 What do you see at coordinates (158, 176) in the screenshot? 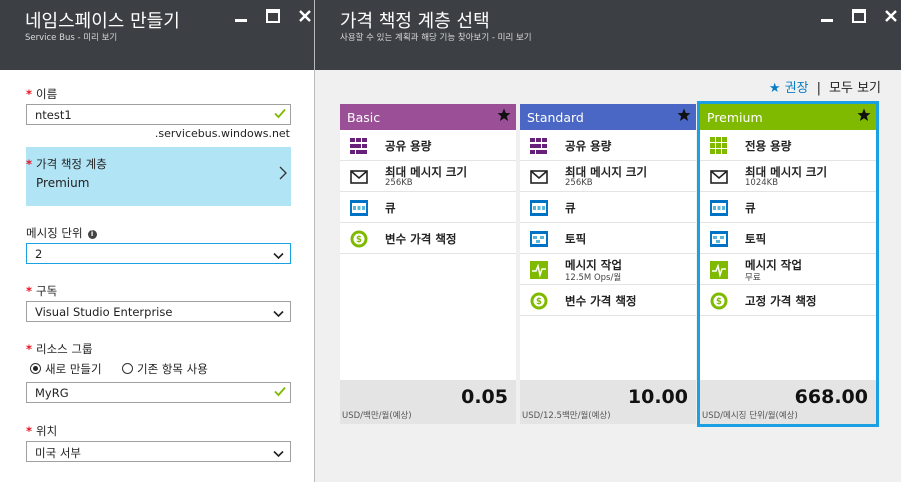
I see `pricing-tier-selector: * 가격 책정 계층 Premium` at bounding box center [158, 176].